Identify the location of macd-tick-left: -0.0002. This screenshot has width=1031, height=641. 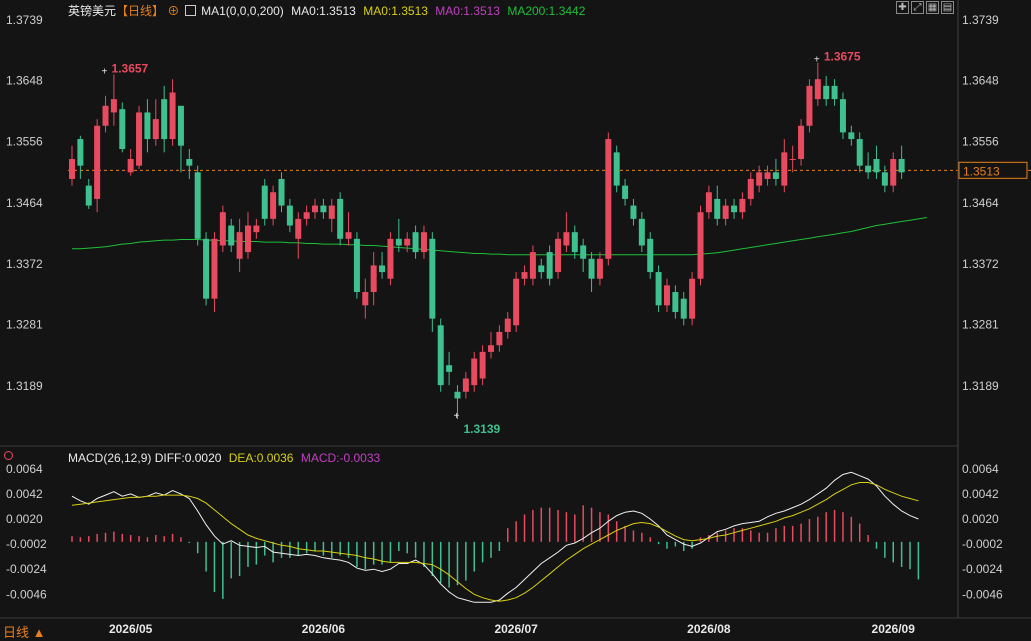
(26, 544).